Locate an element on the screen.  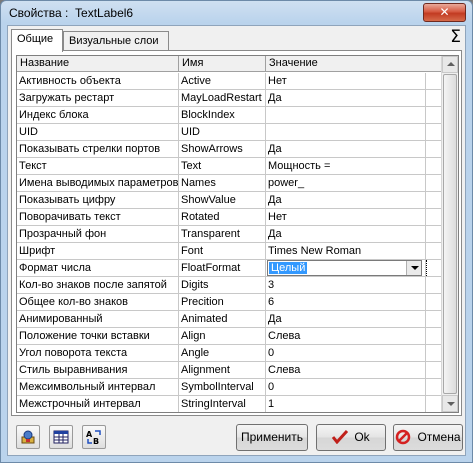
property-name-cell: BlockIndex is located at coordinates (222, 115).